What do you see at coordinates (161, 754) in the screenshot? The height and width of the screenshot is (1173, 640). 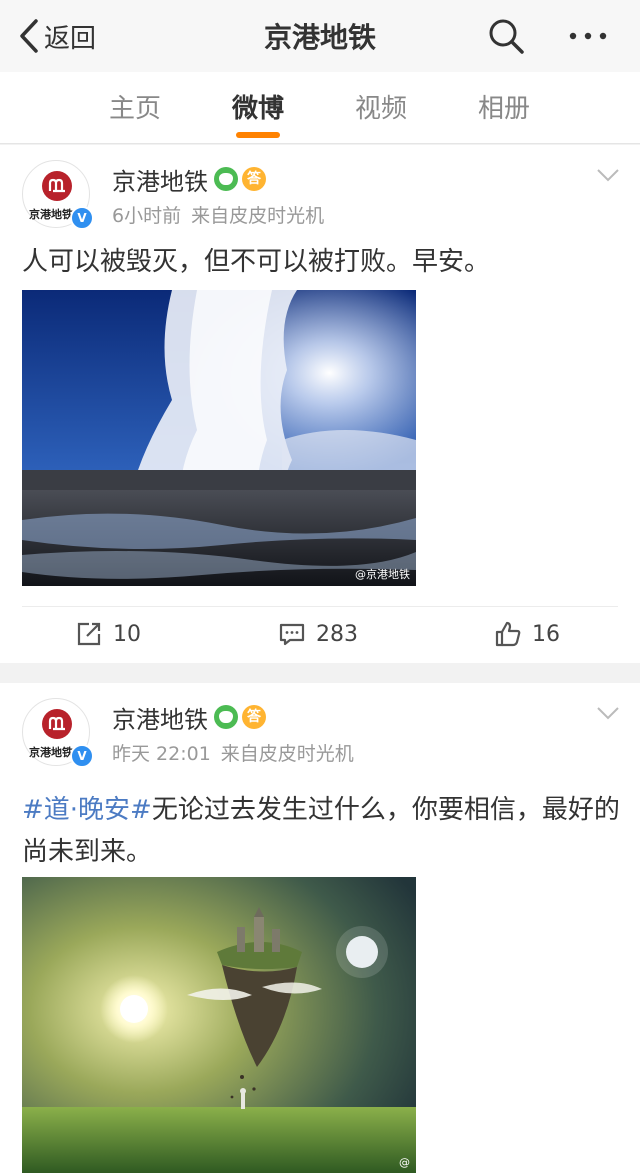 I see `post-time: 昨天 22:01` at bounding box center [161, 754].